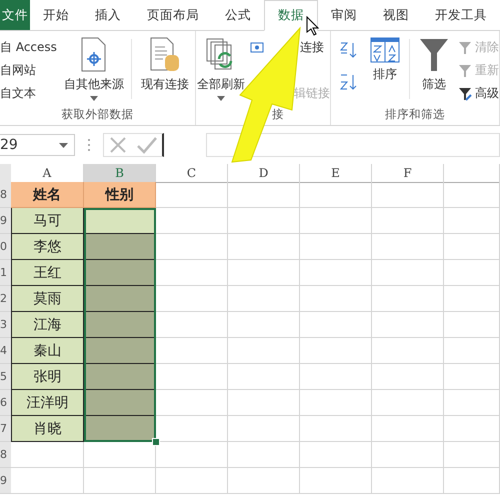  Describe the element at coordinates (165, 65) in the screenshot. I see `existing-connections-button: 现有连接` at that location.